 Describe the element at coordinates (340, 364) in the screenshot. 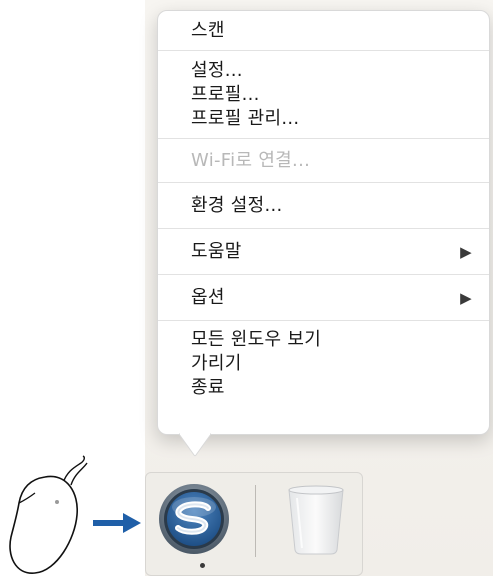

I see `menu-item-hide: 가리기` at that location.